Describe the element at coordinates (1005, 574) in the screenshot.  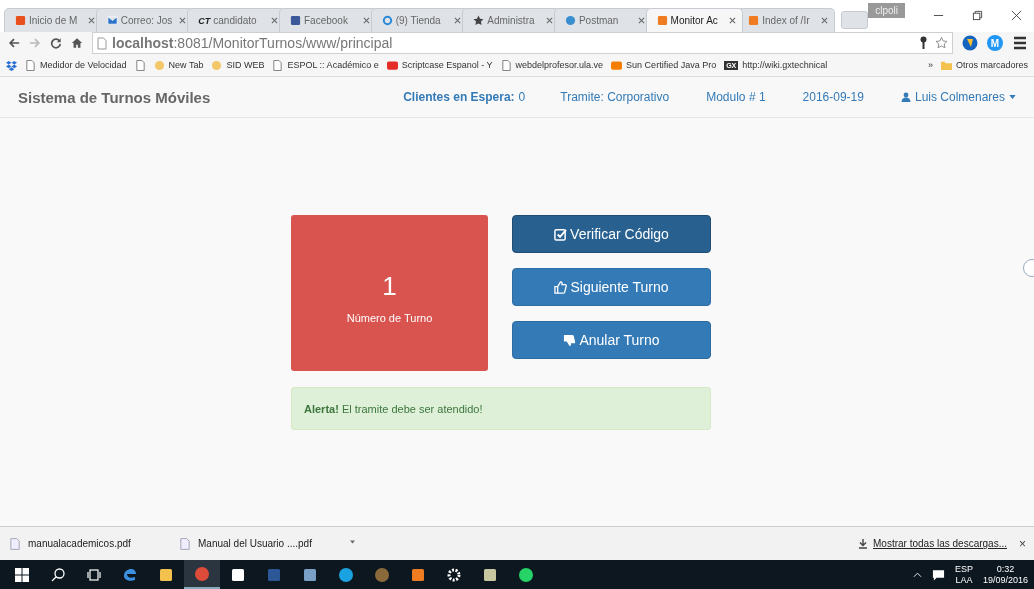
I see `clock: 0:32 19/09/2016` at that location.